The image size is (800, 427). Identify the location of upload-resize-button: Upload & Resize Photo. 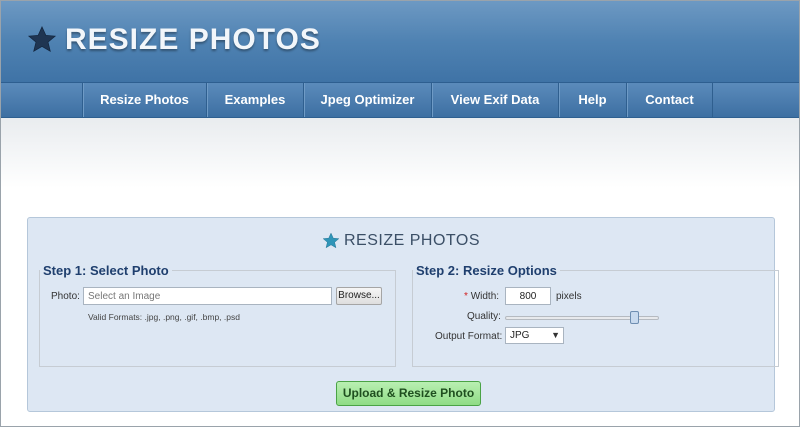
(408, 393).